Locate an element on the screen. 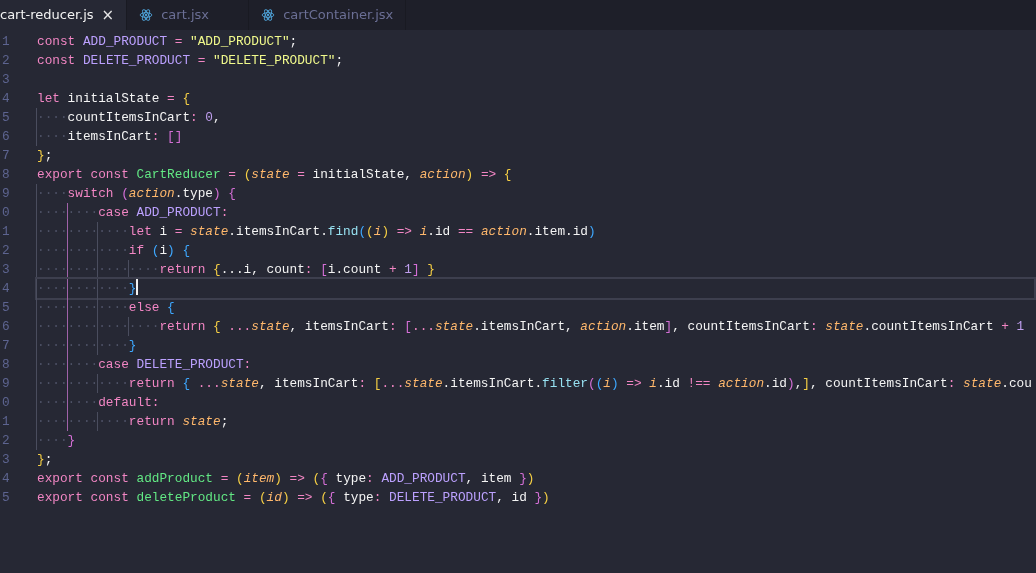 The height and width of the screenshot is (573, 1036). code-line: export const addProduct = (item) => ({ type: ADD_PRODUCT, item }) is located at coordinates (286, 479).